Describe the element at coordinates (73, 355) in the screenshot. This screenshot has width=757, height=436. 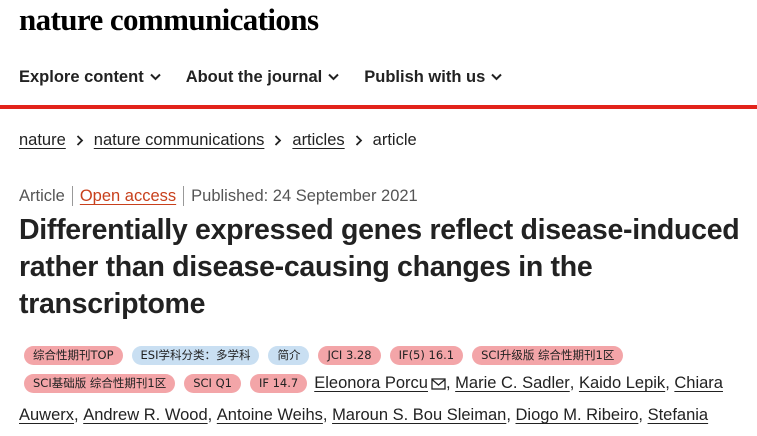
I see `tag-comprehensive-top: 综合性期刊TOP` at that location.